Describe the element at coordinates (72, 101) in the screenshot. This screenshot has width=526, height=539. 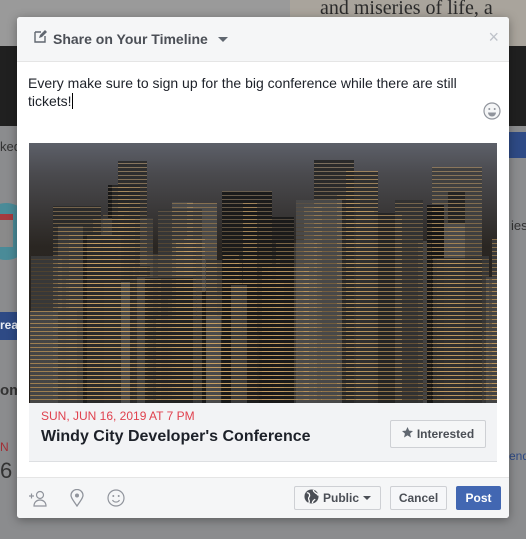
I see `text-cursor` at that location.